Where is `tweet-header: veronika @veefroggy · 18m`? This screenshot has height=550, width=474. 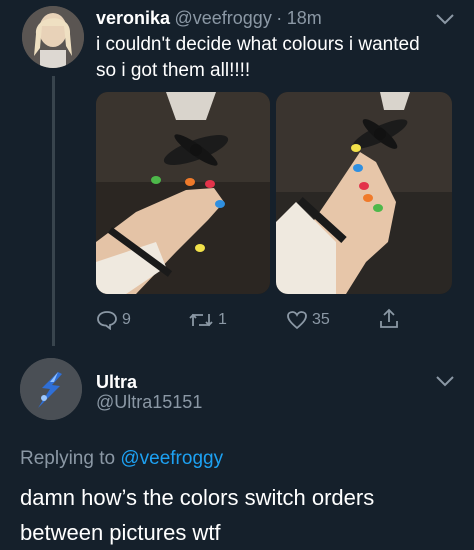
tweet-header: veronika @veefroggy · 18m is located at coordinates (209, 18).